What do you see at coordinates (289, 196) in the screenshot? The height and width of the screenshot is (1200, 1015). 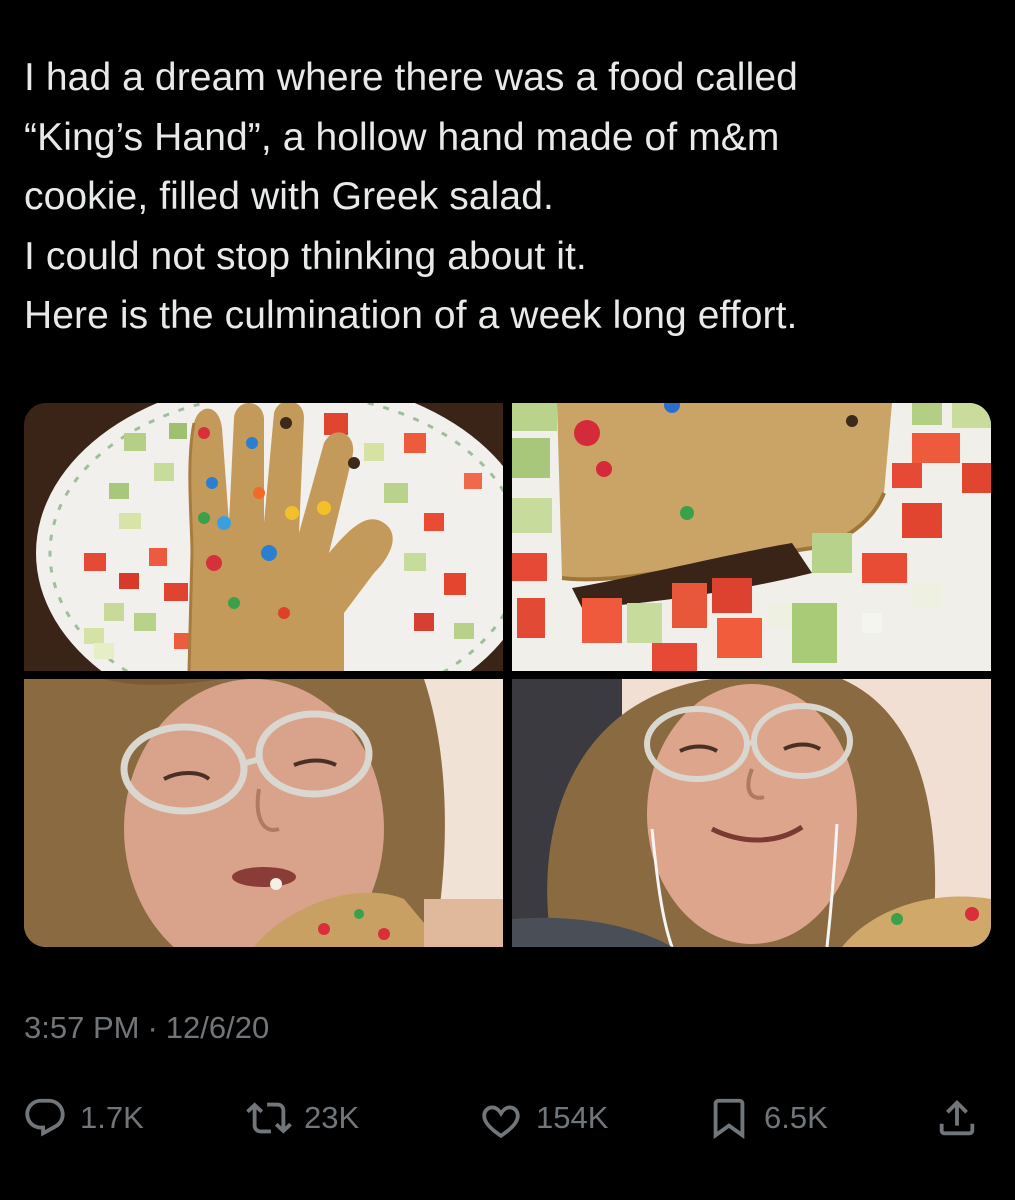 I see `tweet-text-line: cookie, filled with Greek salad.` at bounding box center [289, 196].